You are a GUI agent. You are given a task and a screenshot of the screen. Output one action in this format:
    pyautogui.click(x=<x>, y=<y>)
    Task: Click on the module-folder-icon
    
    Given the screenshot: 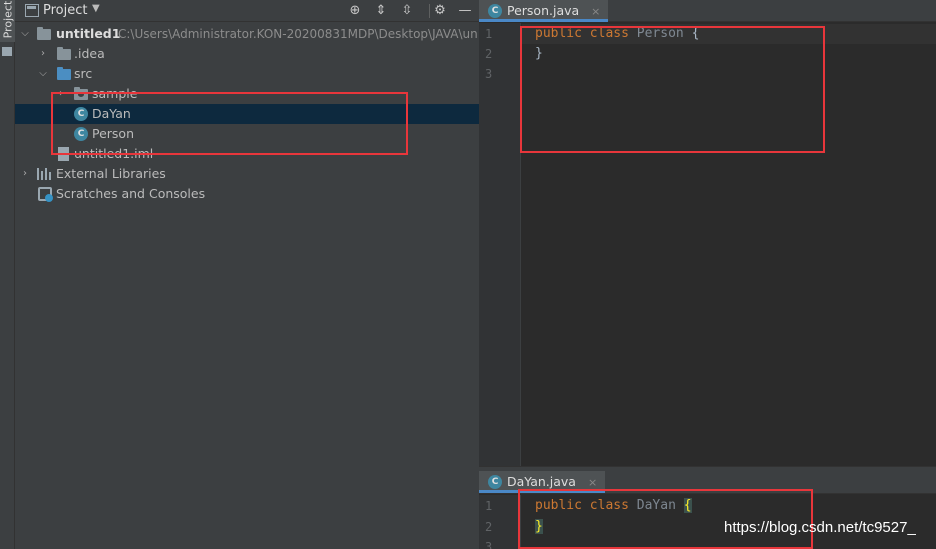 What is the action you would take?
    pyautogui.click(x=44, y=33)
    